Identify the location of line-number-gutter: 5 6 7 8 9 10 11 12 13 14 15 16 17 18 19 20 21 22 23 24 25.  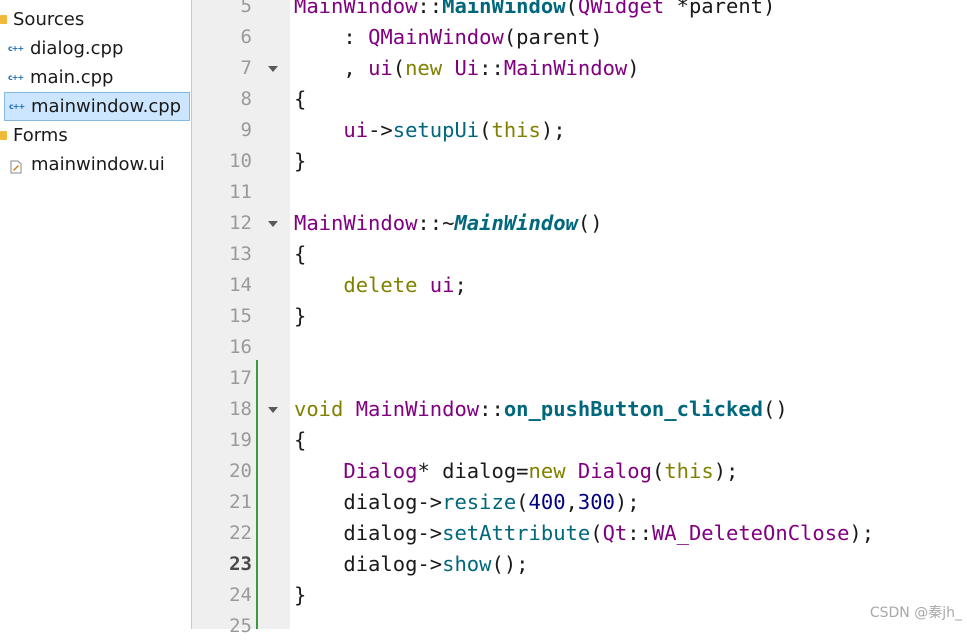
(241, 318).